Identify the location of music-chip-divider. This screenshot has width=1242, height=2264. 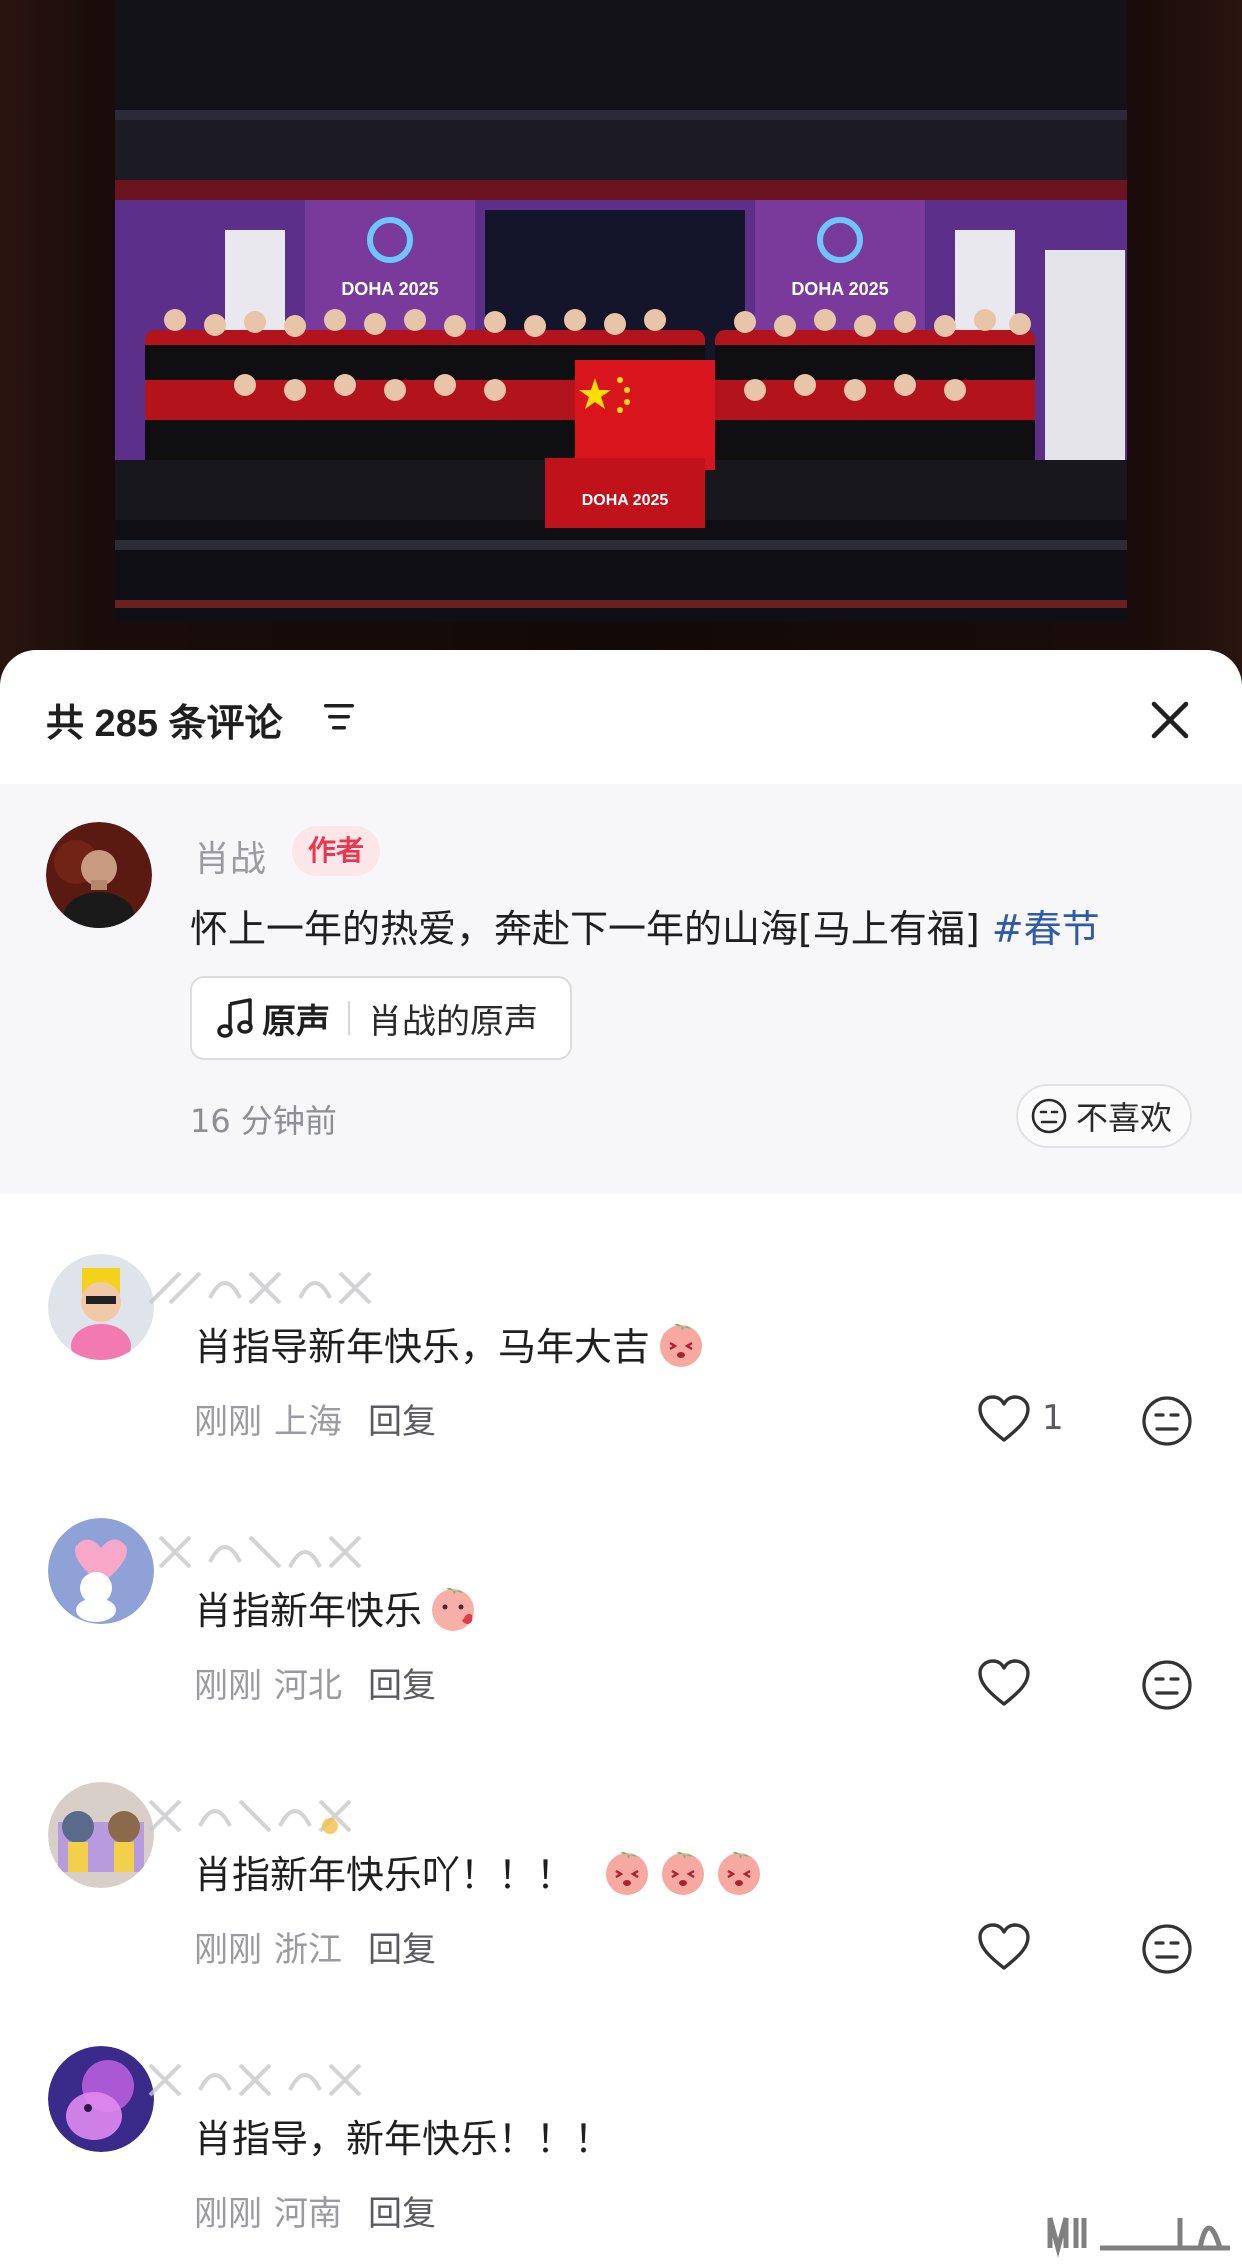
(349, 1018).